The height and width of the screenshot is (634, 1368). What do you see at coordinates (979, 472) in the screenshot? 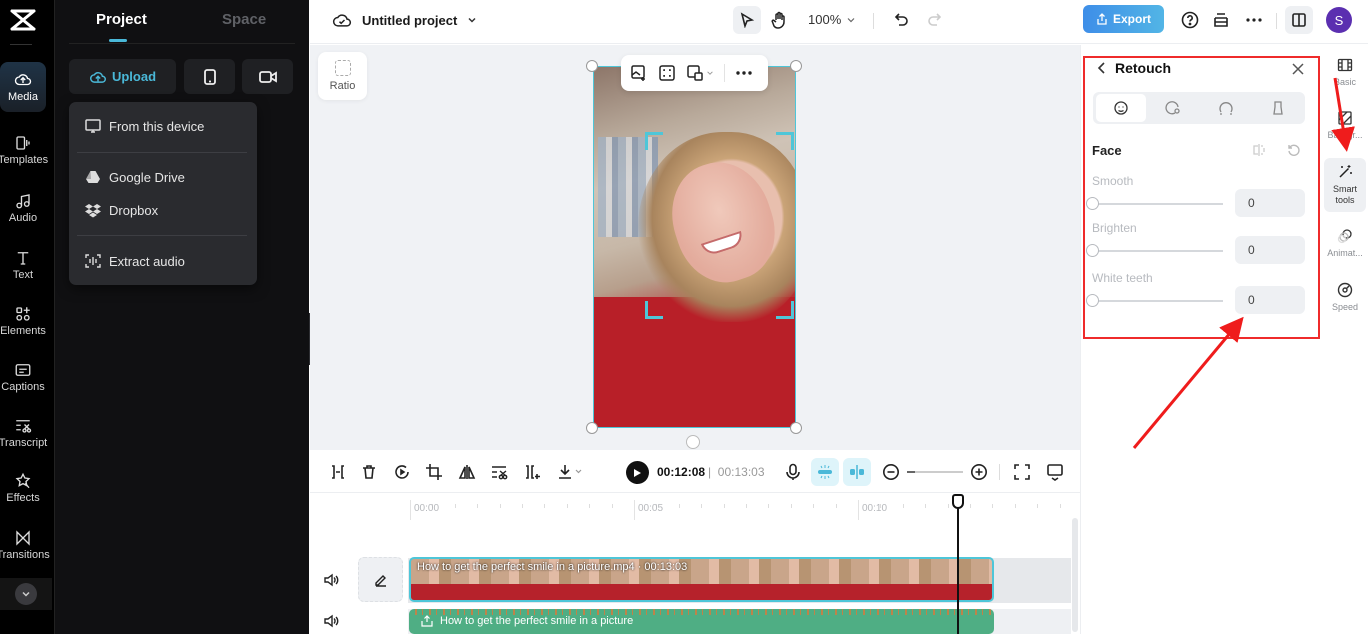
I see `zoom-in-button` at bounding box center [979, 472].